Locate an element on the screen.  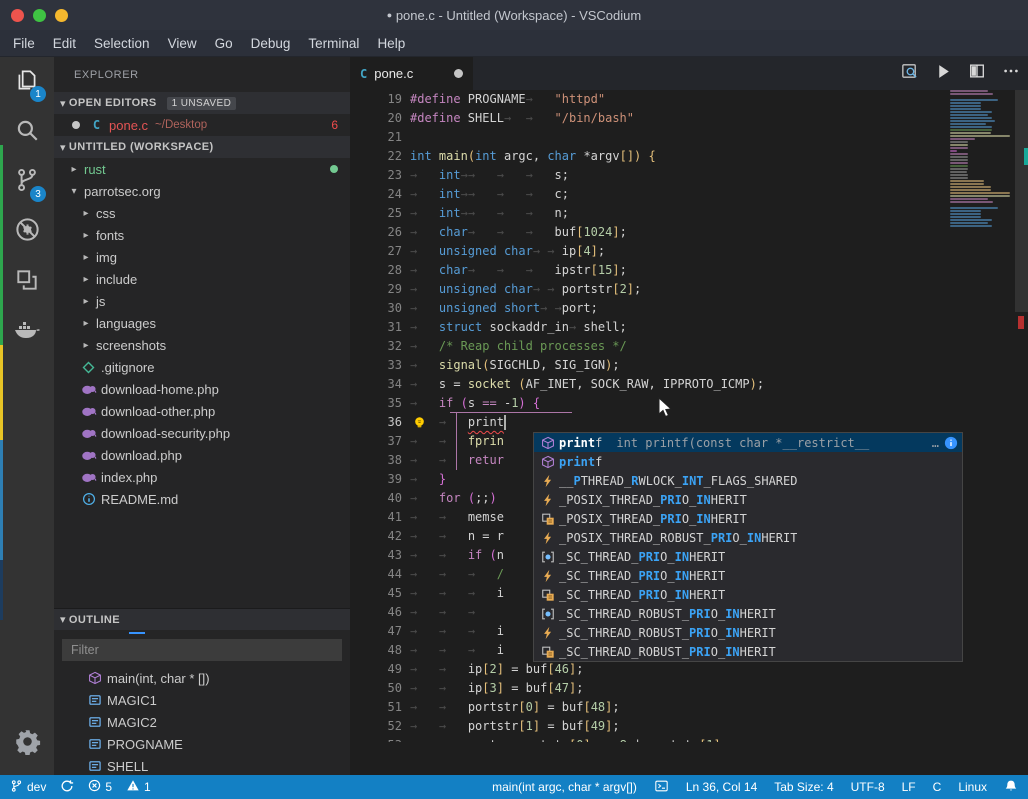
line-number: 31 is located at coordinates (376, 327).